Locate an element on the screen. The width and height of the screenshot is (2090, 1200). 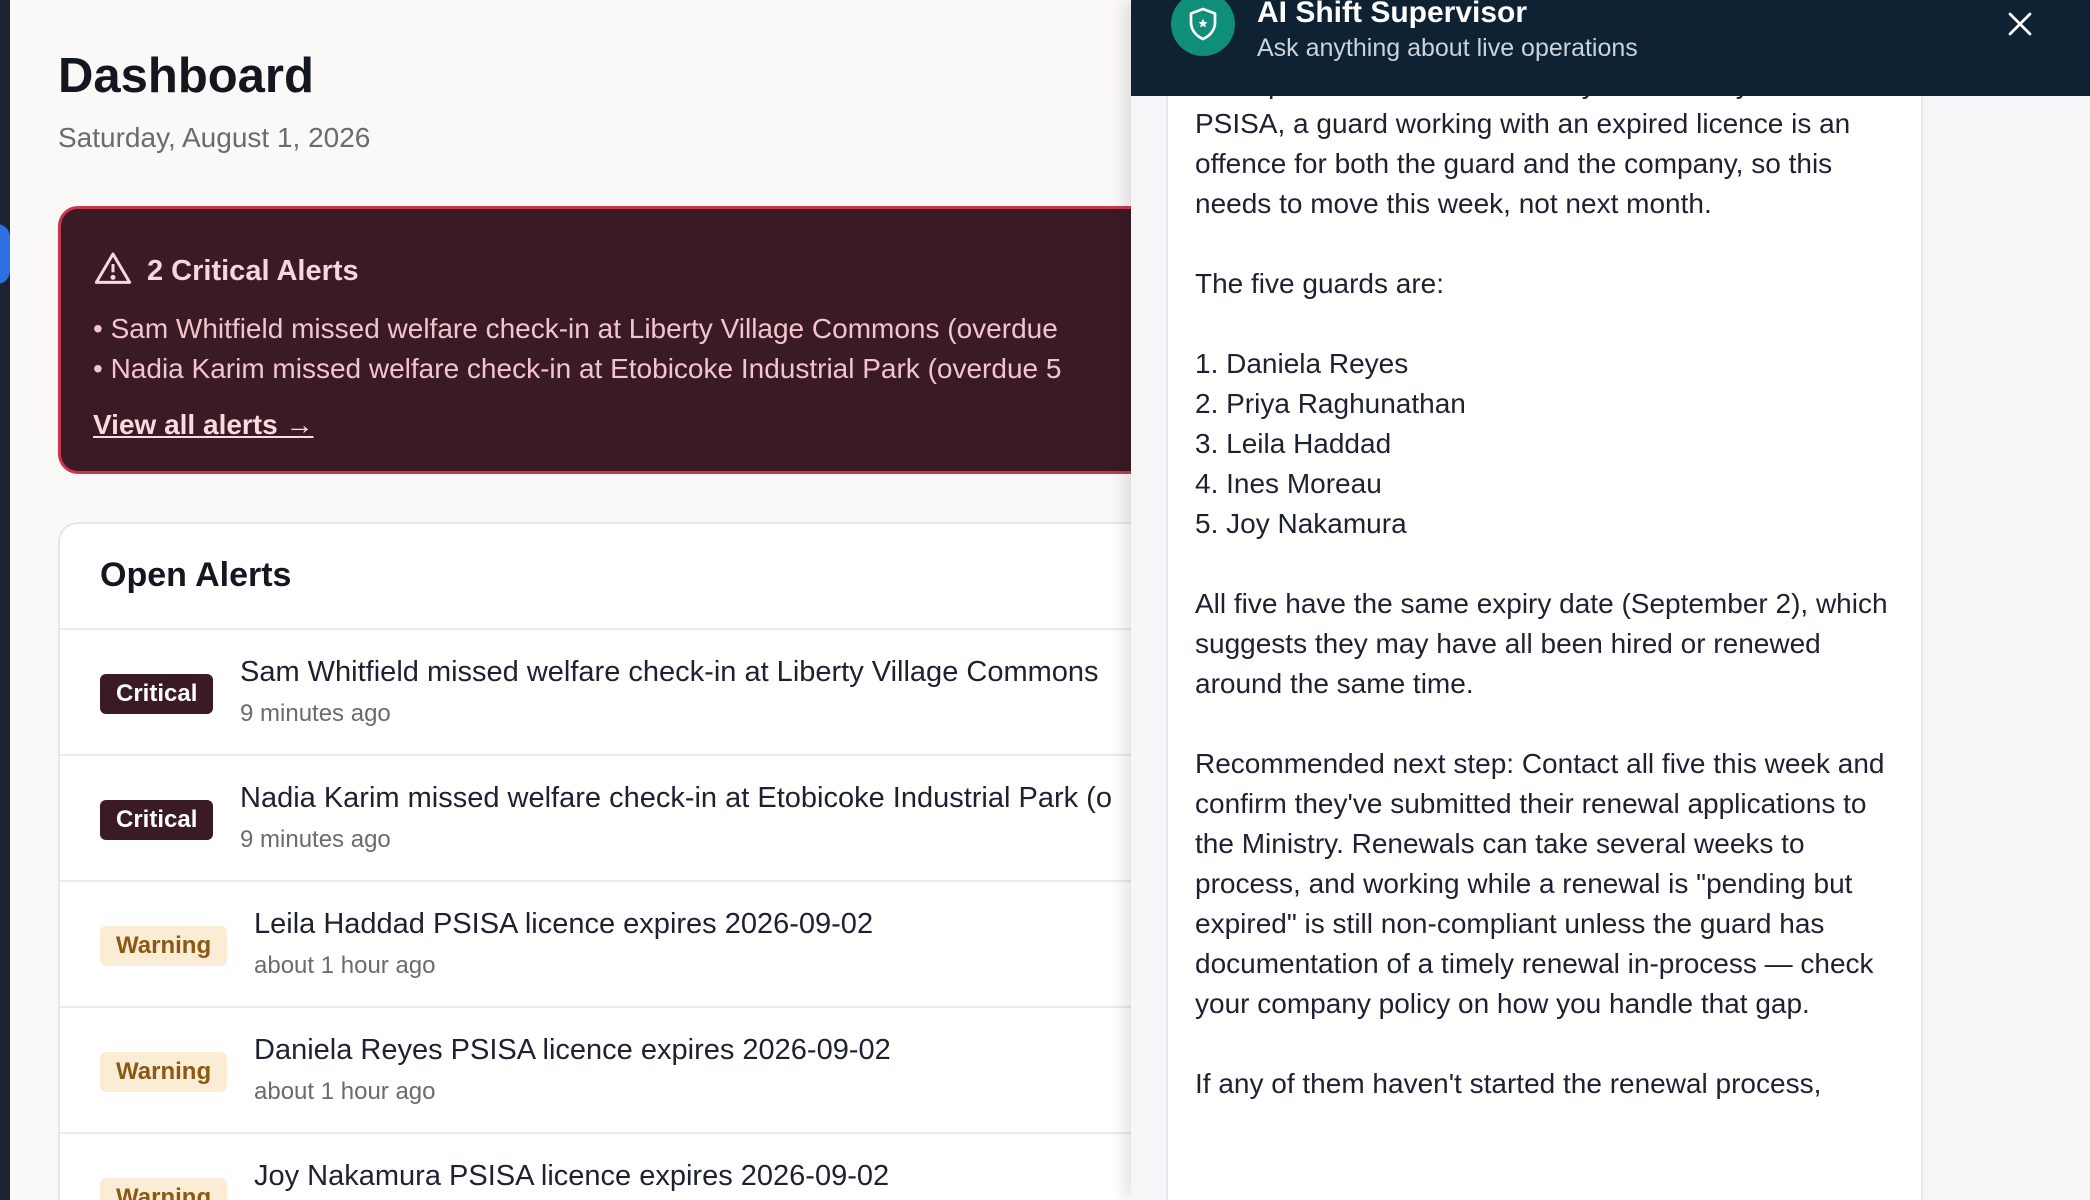
view-all-alerts-link: View all alerts → is located at coordinates (203, 425).